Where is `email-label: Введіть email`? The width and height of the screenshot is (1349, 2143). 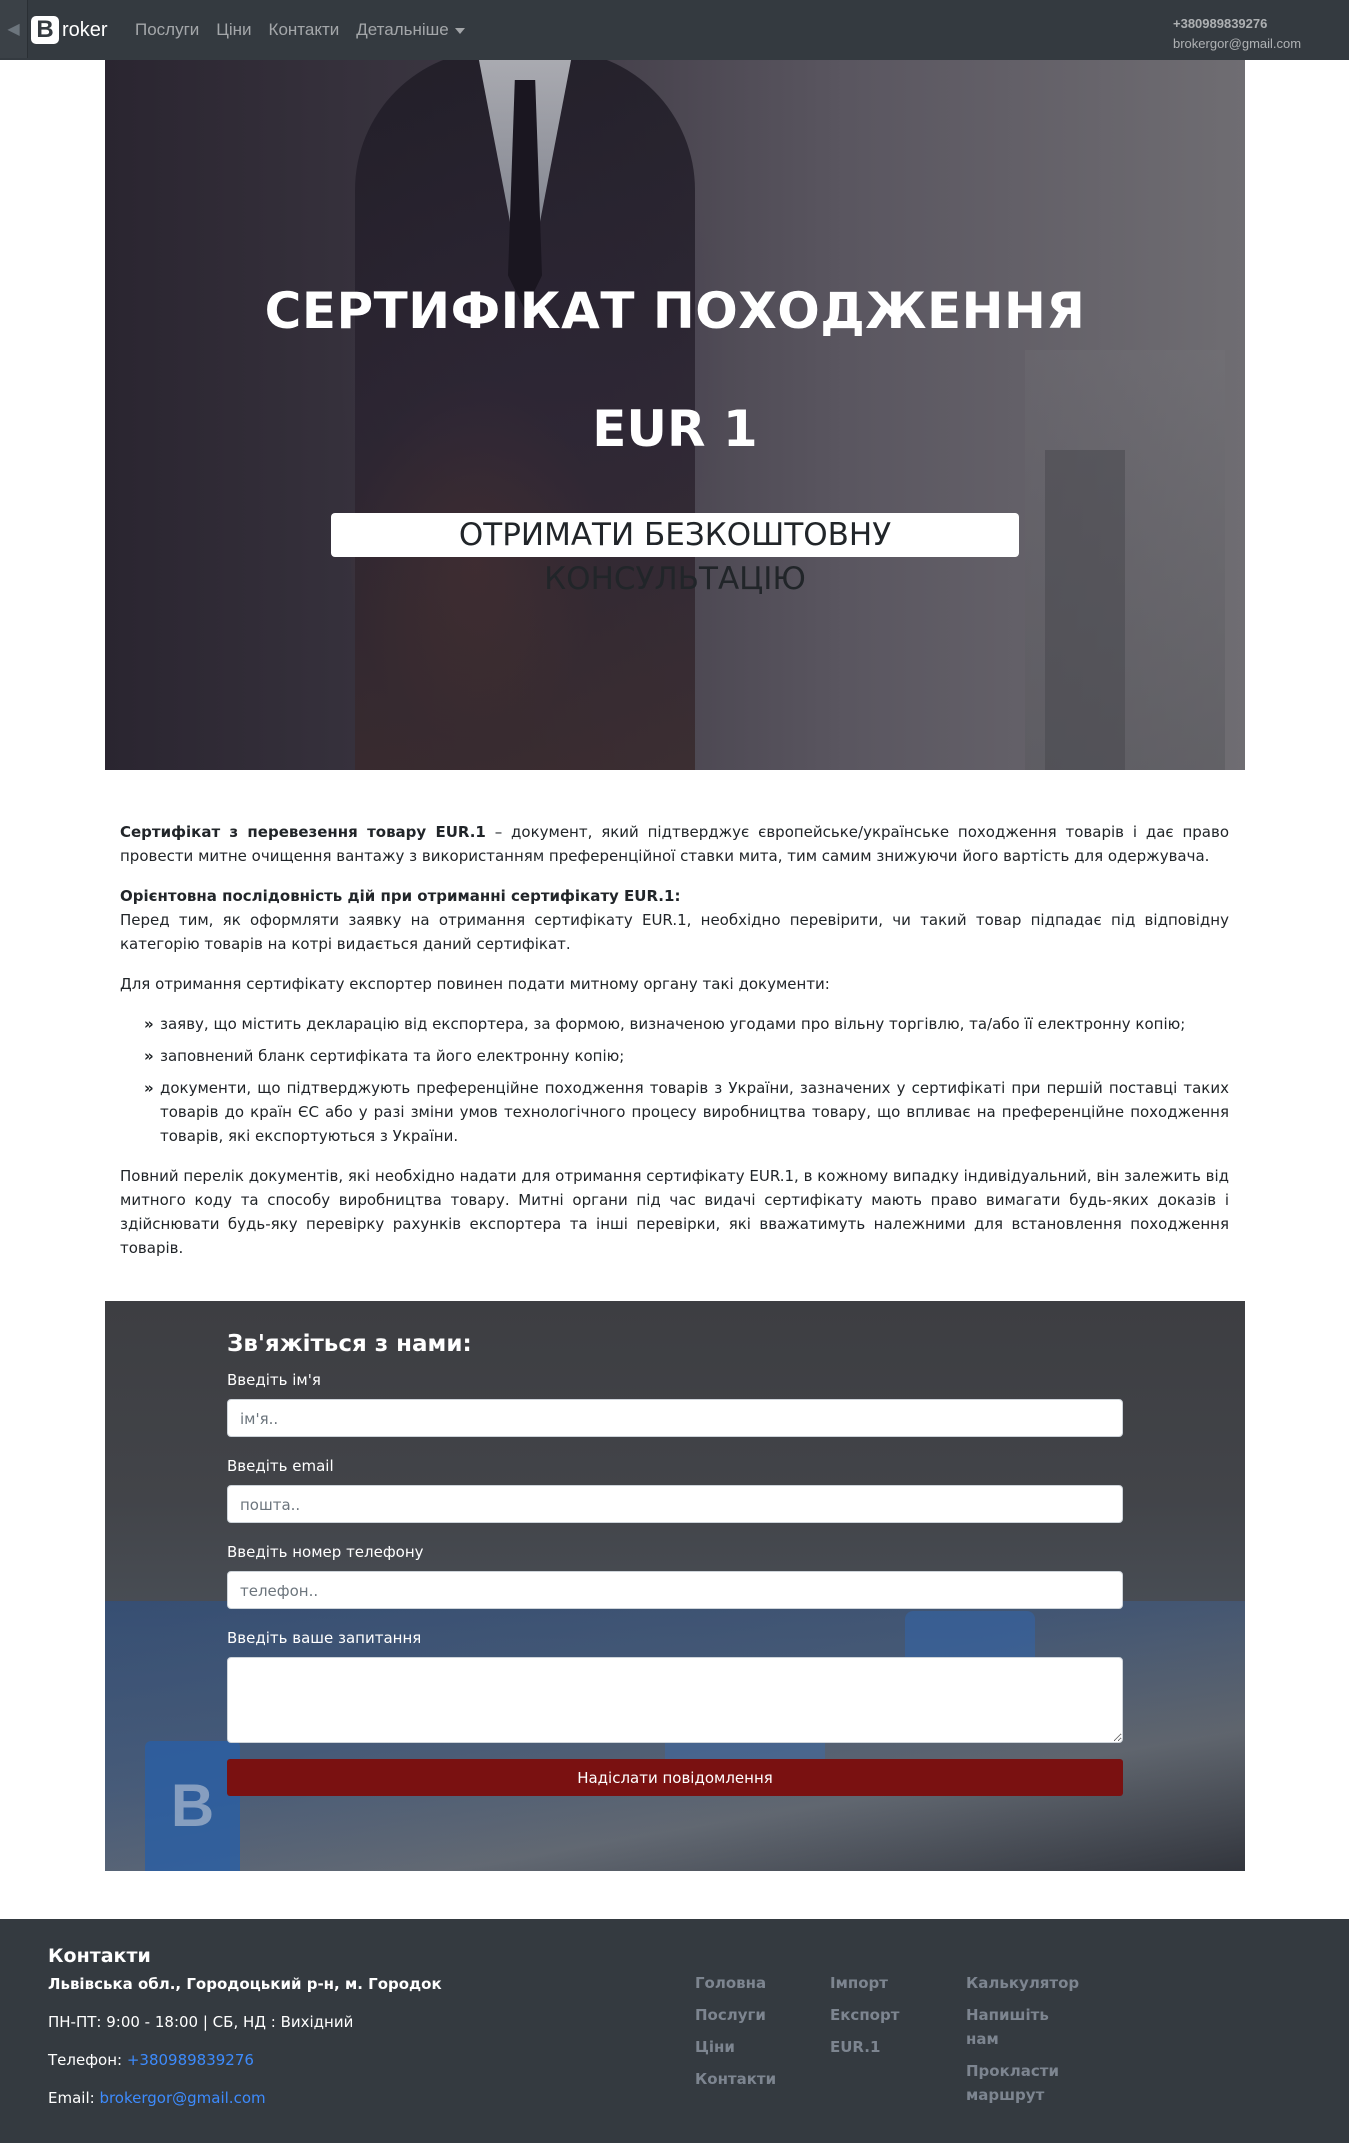 email-label: Введіть email is located at coordinates (280, 1466).